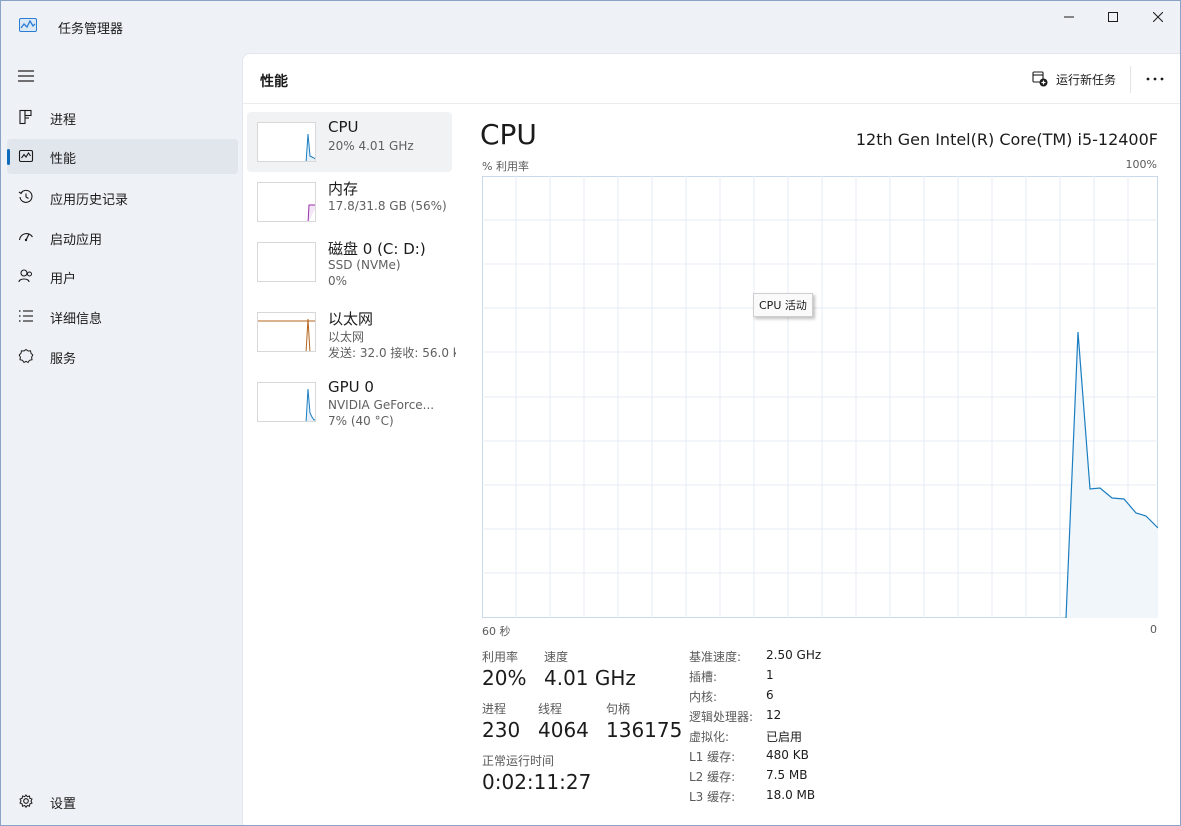 This screenshot has height=826, width=1181. What do you see at coordinates (715, 657) in the screenshot?
I see `spec-label: 基准速度:` at bounding box center [715, 657].